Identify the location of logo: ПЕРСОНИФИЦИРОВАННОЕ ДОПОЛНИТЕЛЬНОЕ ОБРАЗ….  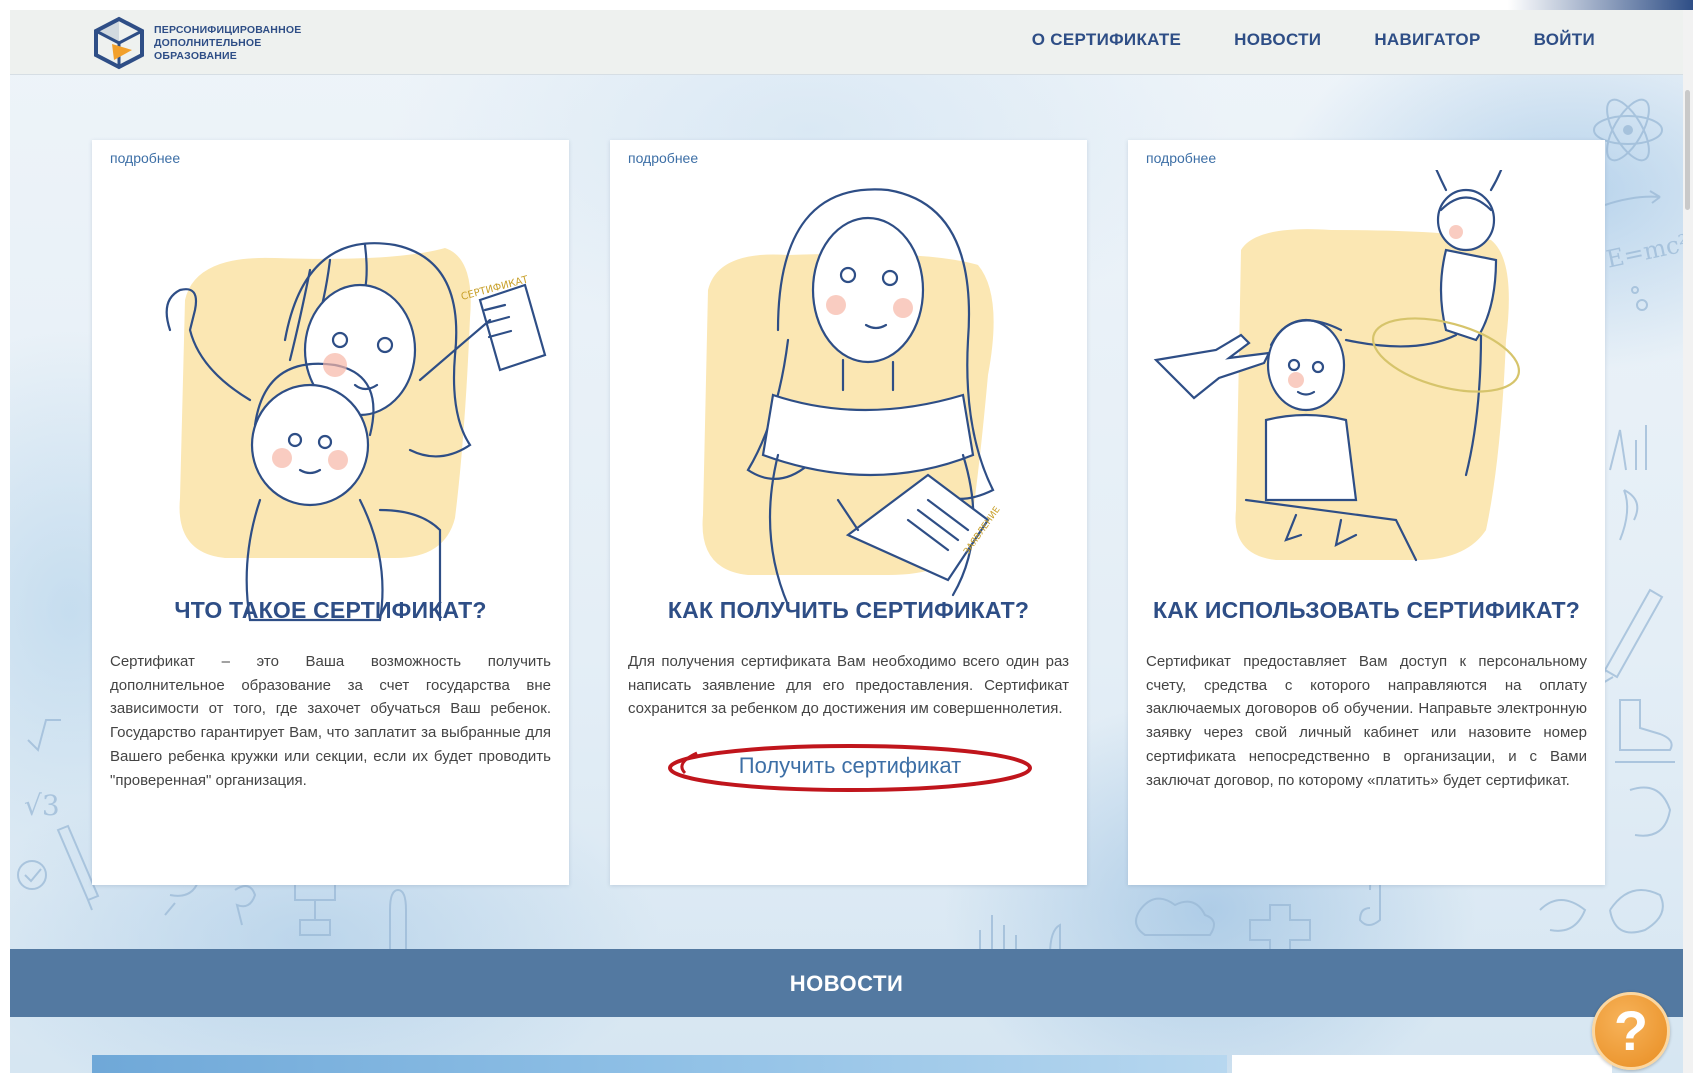
(212, 43).